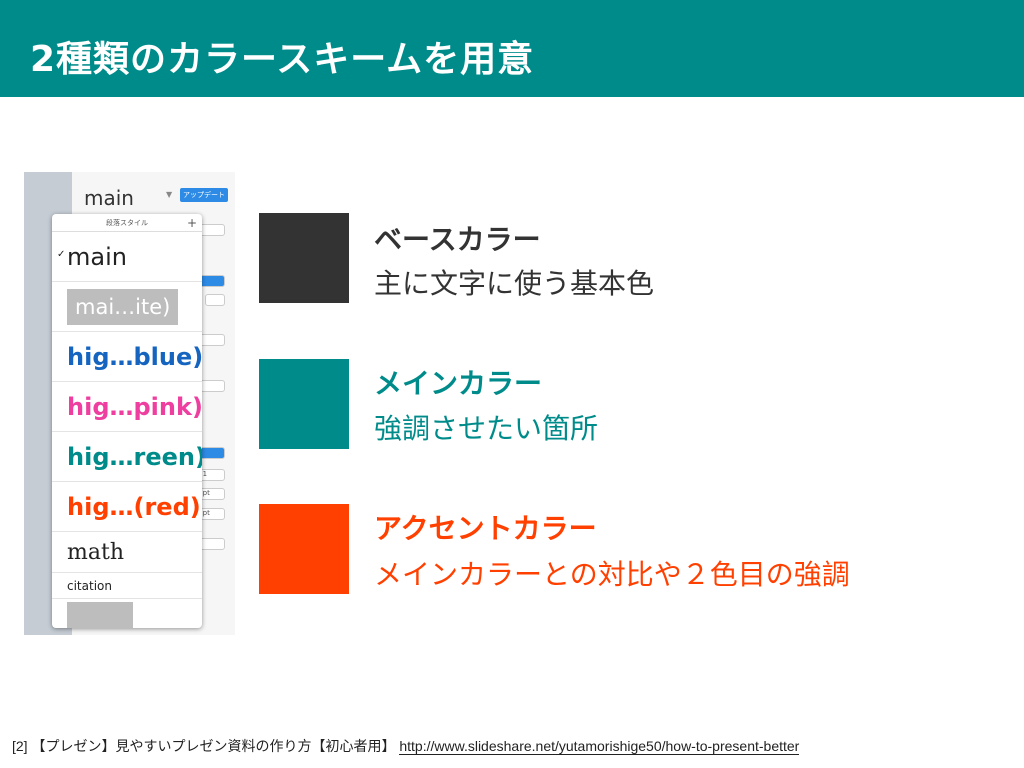  What do you see at coordinates (169, 194) in the screenshot?
I see `dropdown-icon: ▼` at bounding box center [169, 194].